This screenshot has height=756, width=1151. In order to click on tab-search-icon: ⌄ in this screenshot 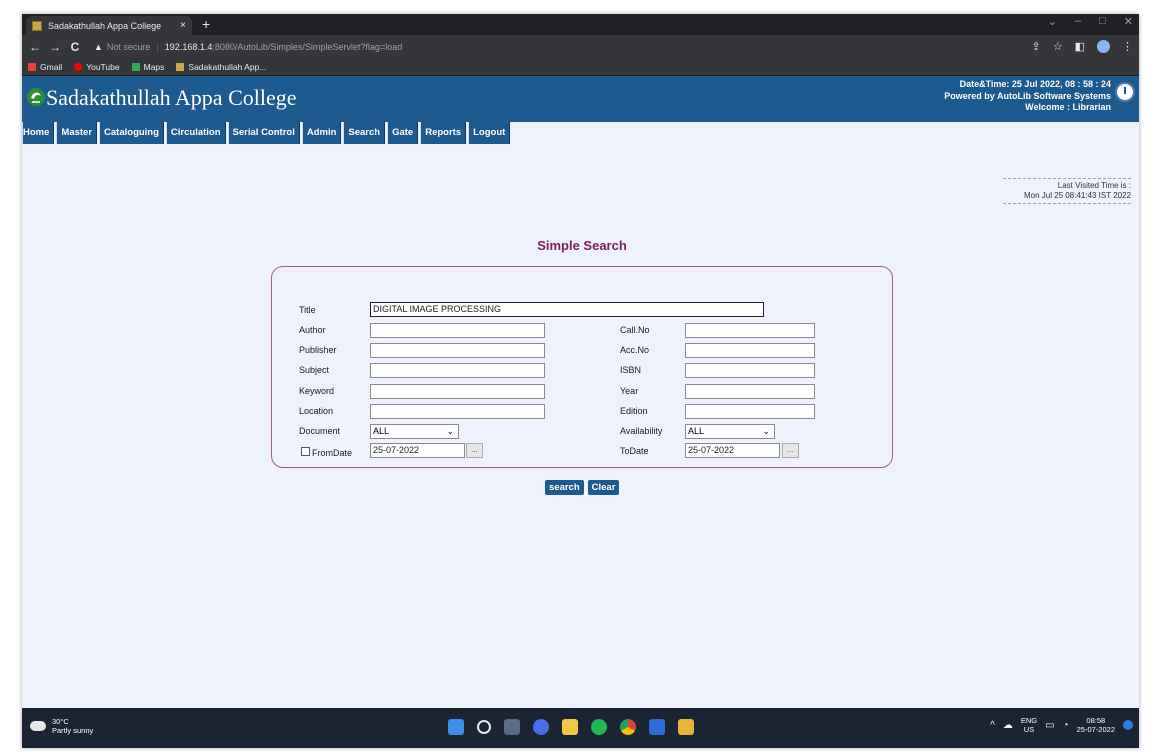, I will do `click(1052, 21)`.